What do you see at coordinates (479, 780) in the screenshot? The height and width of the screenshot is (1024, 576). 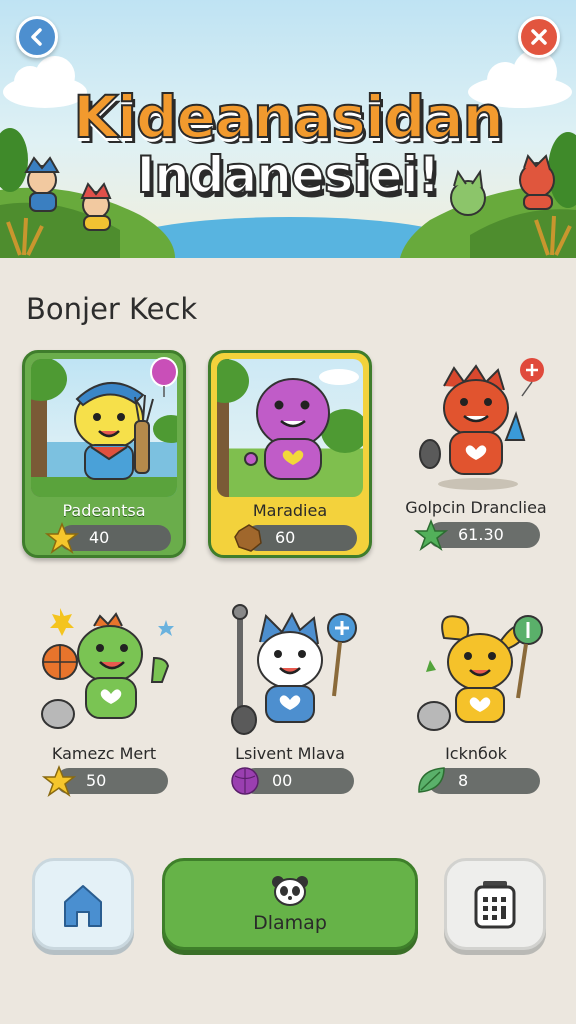 I see `card-value-pill: 8` at bounding box center [479, 780].